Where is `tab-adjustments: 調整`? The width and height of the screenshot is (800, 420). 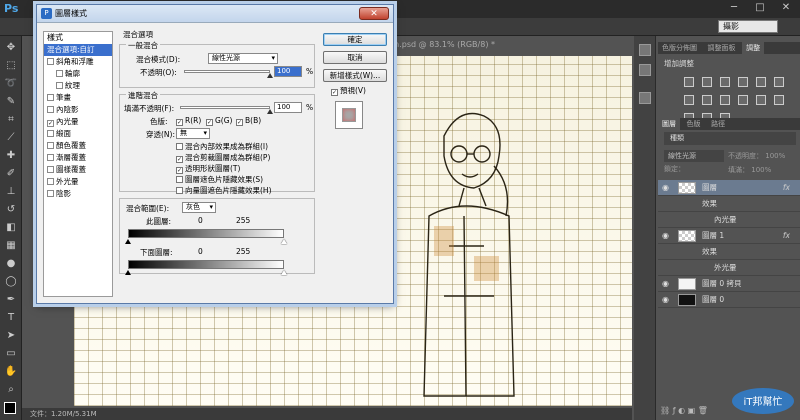
tab-adjustments: 調整 is located at coordinates (753, 48).